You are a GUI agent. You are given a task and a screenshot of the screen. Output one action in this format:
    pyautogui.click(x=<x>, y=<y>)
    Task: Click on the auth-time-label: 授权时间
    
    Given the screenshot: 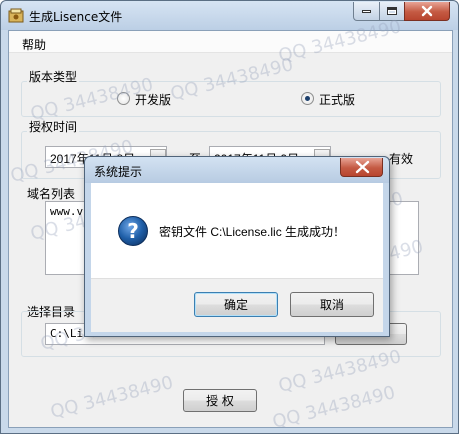 What is the action you would take?
    pyautogui.click(x=53, y=126)
    